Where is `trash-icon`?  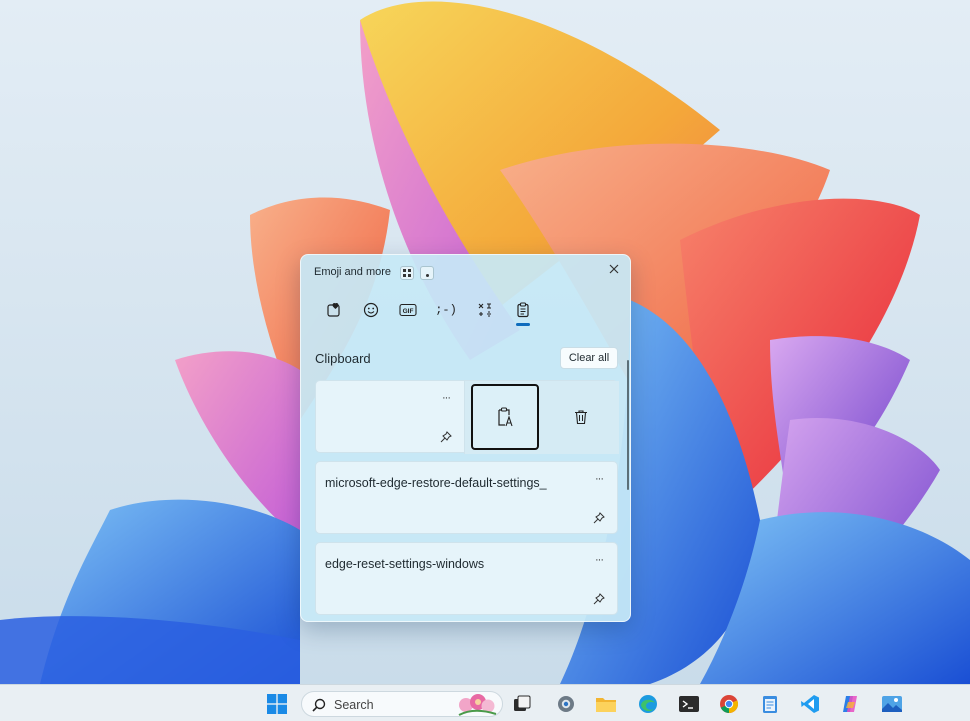 trash-icon is located at coordinates (581, 417).